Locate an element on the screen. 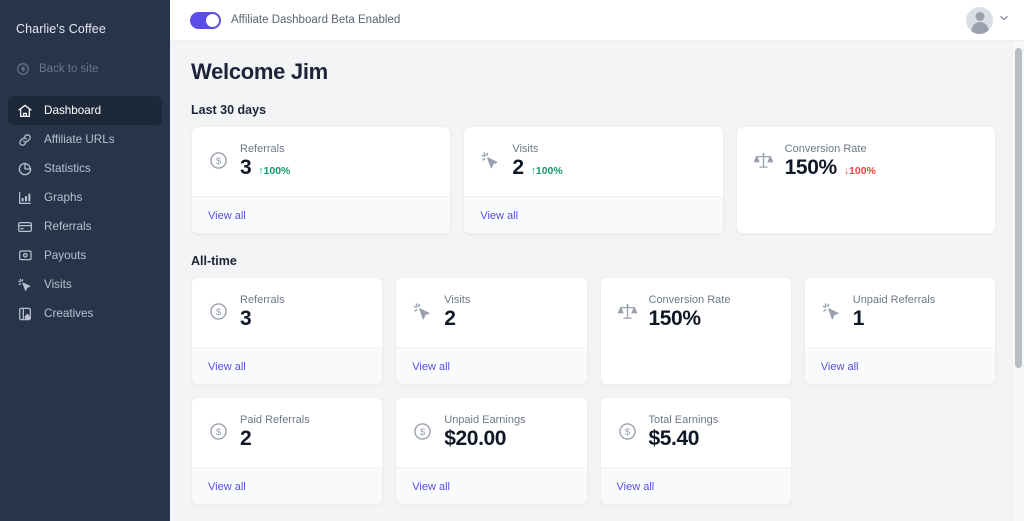 This screenshot has width=1024, height=521. credit-card-icon is located at coordinates (25, 227).